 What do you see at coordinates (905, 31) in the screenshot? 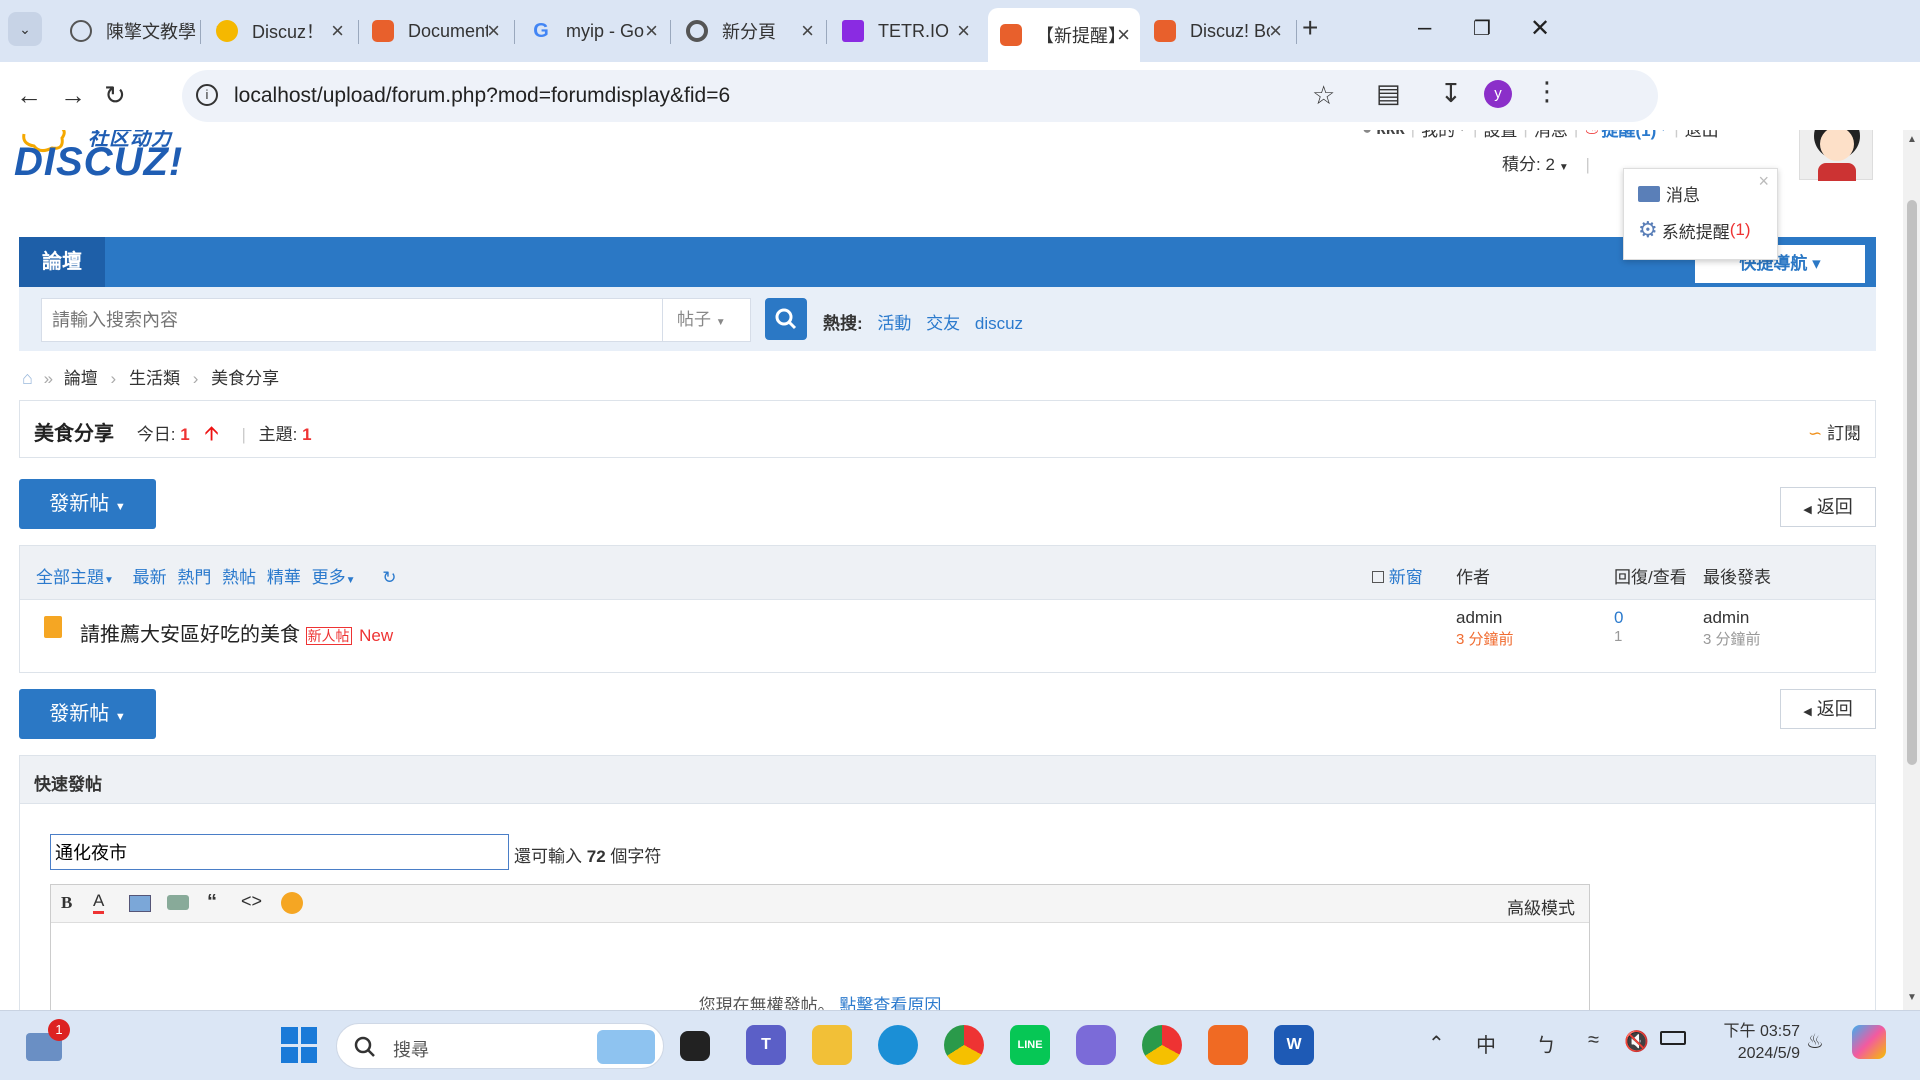
I see `browser-tab-6: TETR.IO ×` at bounding box center [905, 31].